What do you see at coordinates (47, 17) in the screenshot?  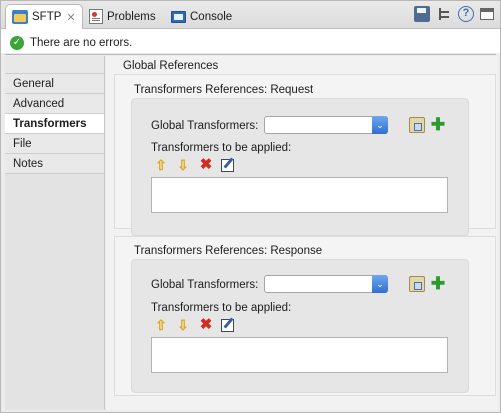 I see `tab-label: SFTP` at bounding box center [47, 17].